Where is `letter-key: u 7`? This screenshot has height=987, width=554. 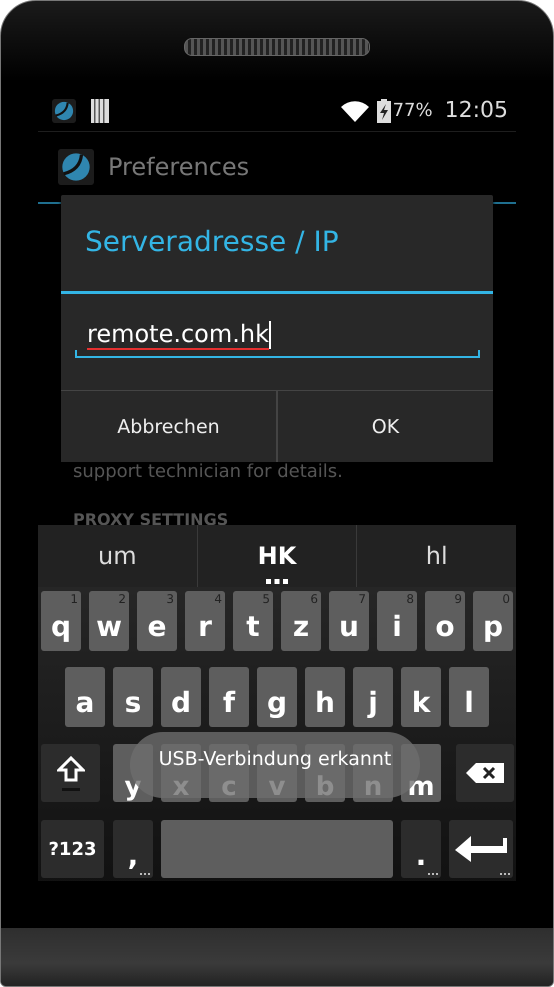 letter-key: u 7 is located at coordinates (349, 621).